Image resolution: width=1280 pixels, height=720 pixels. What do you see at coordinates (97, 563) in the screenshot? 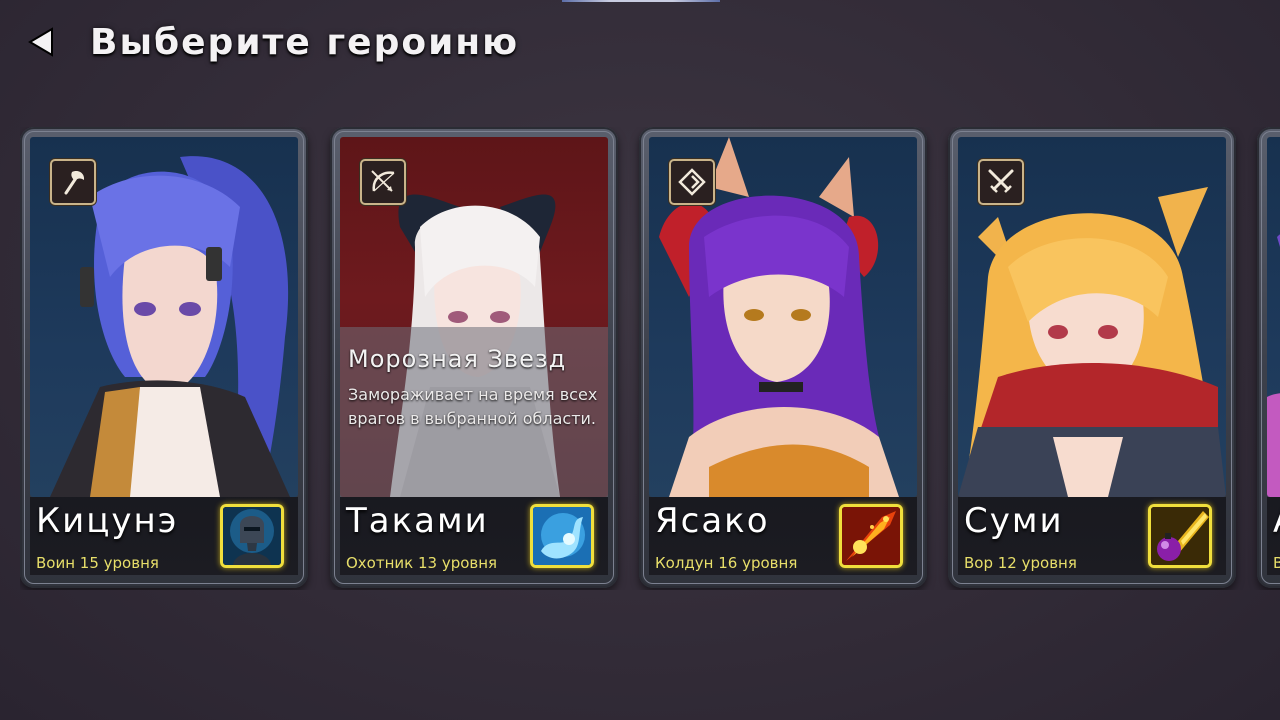
I see `hero-level: Воин 15 уровня` at bounding box center [97, 563].